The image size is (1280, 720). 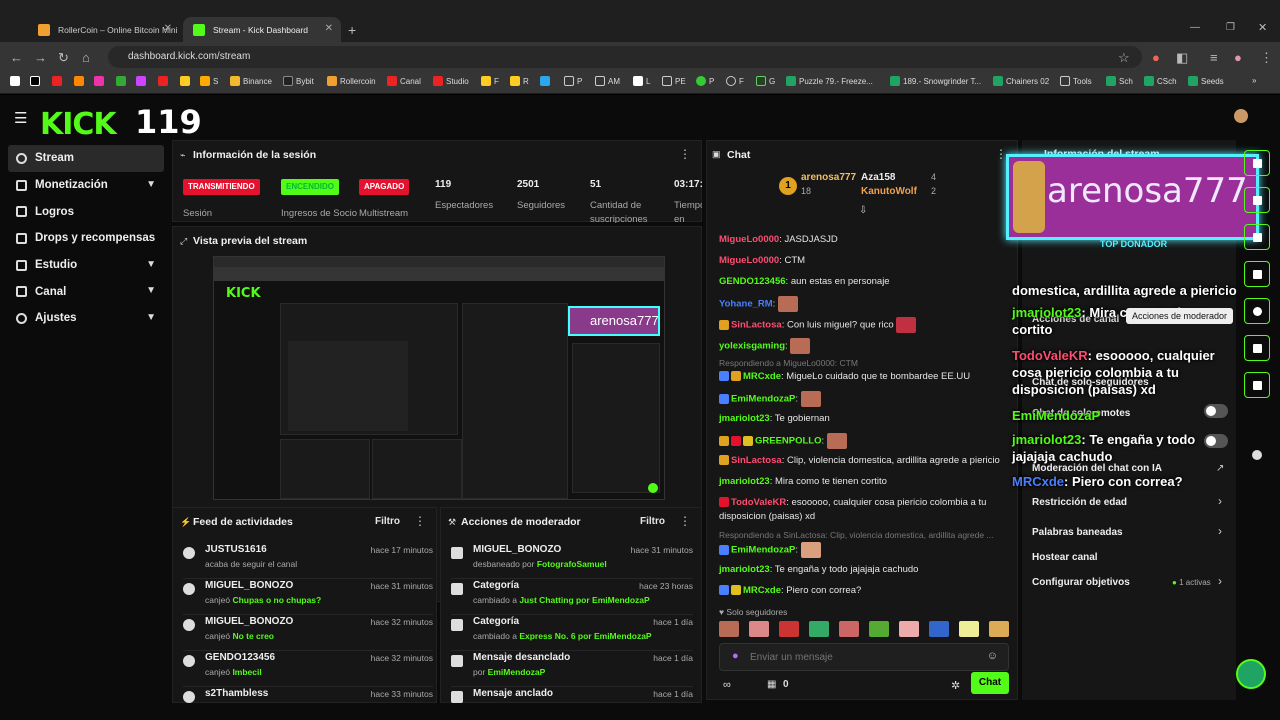 What do you see at coordinates (727, 685) in the screenshot?
I see `channel-points-icon: ∞` at bounding box center [727, 685].